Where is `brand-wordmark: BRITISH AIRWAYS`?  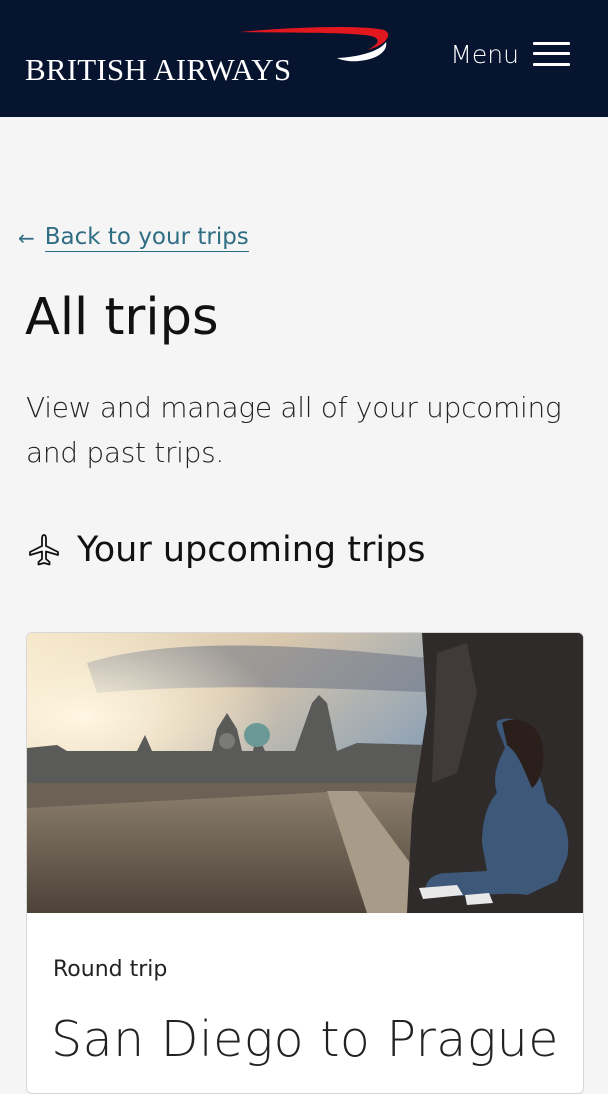 brand-wordmark: BRITISH AIRWAYS is located at coordinates (158, 69).